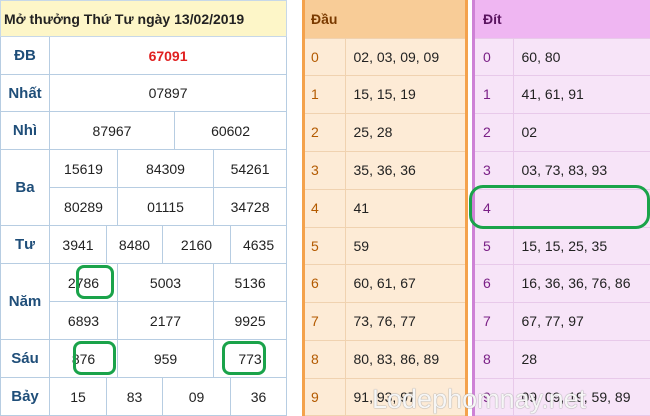 The image size is (650, 416). What do you see at coordinates (494, 321) in the screenshot?
I see `dit-digit: 7` at bounding box center [494, 321].